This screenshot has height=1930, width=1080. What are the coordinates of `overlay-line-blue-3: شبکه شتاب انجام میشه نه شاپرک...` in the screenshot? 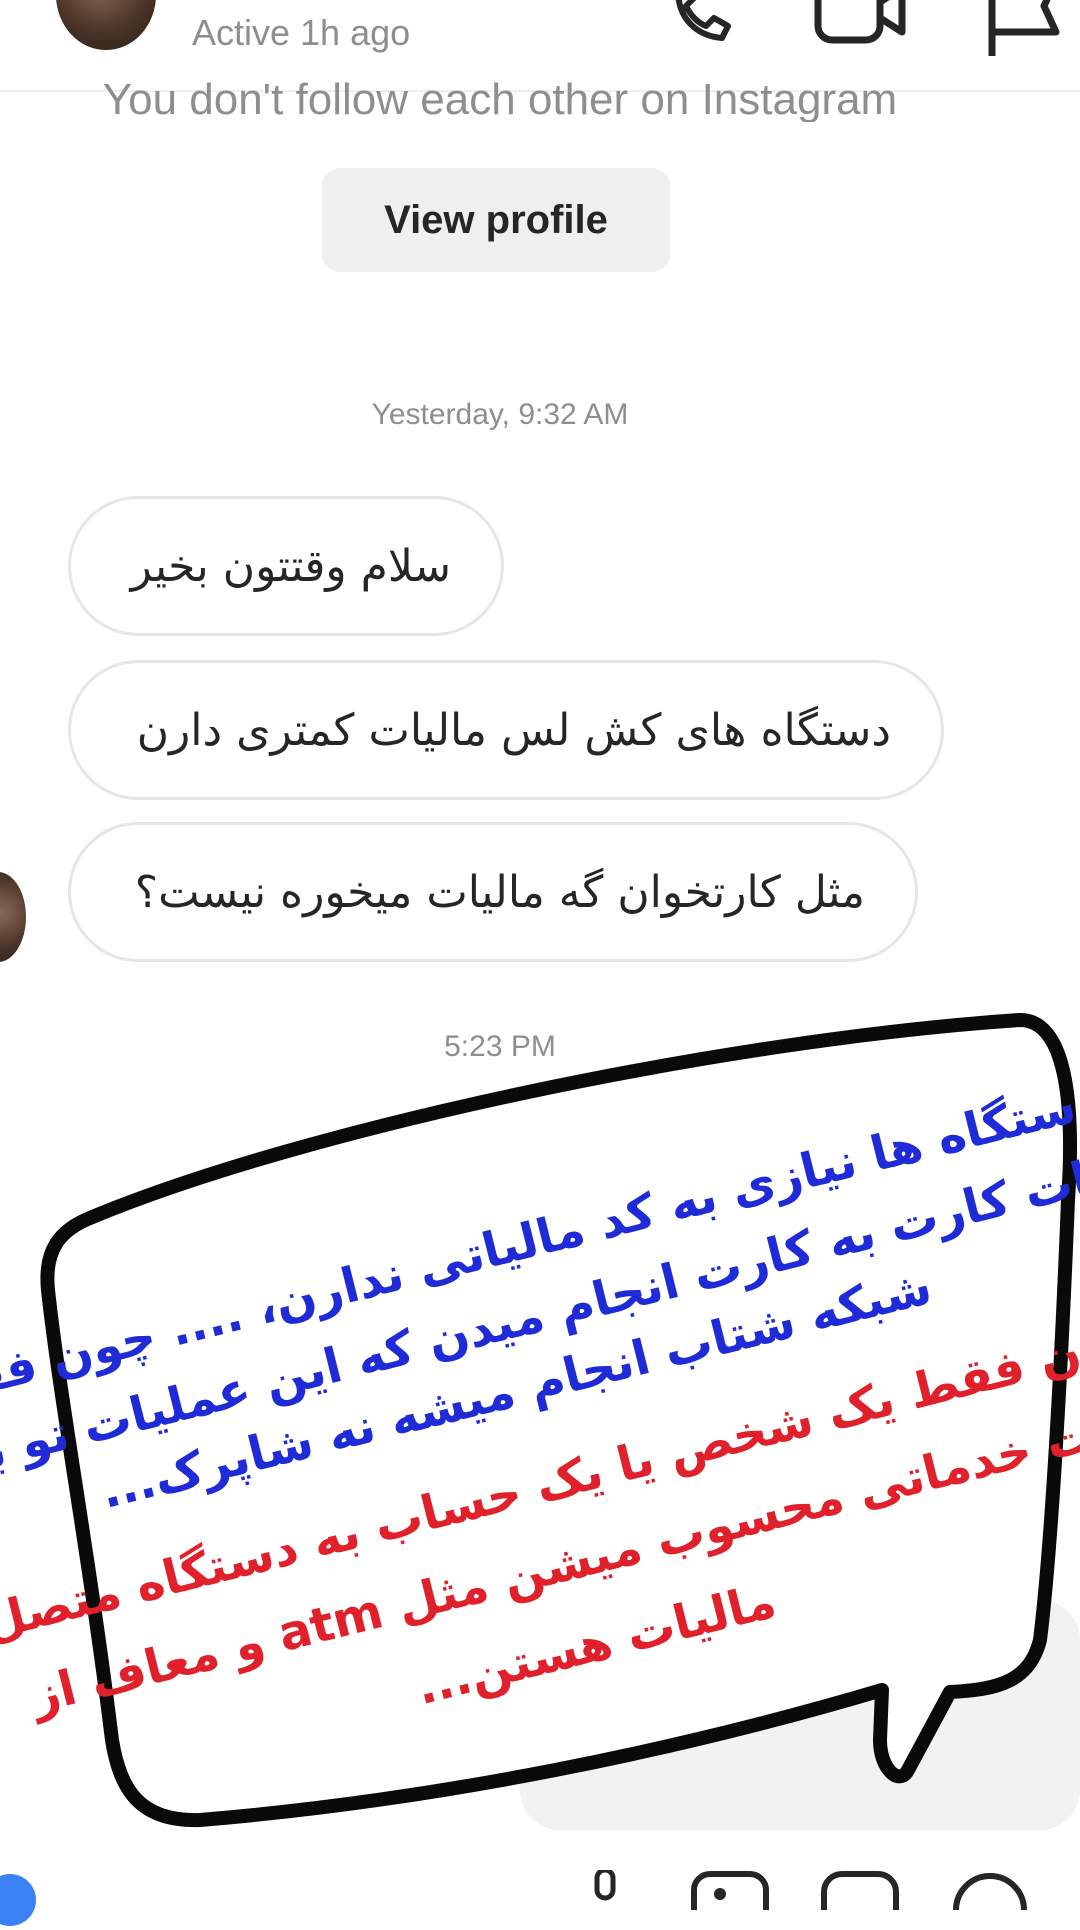 It's located at (516, 1389).